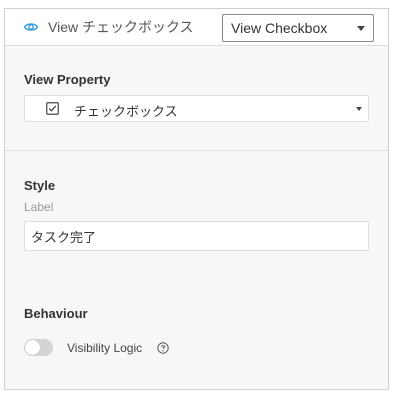  What do you see at coordinates (121, 27) in the screenshot?
I see `header-title: View チェックボックス` at bounding box center [121, 27].